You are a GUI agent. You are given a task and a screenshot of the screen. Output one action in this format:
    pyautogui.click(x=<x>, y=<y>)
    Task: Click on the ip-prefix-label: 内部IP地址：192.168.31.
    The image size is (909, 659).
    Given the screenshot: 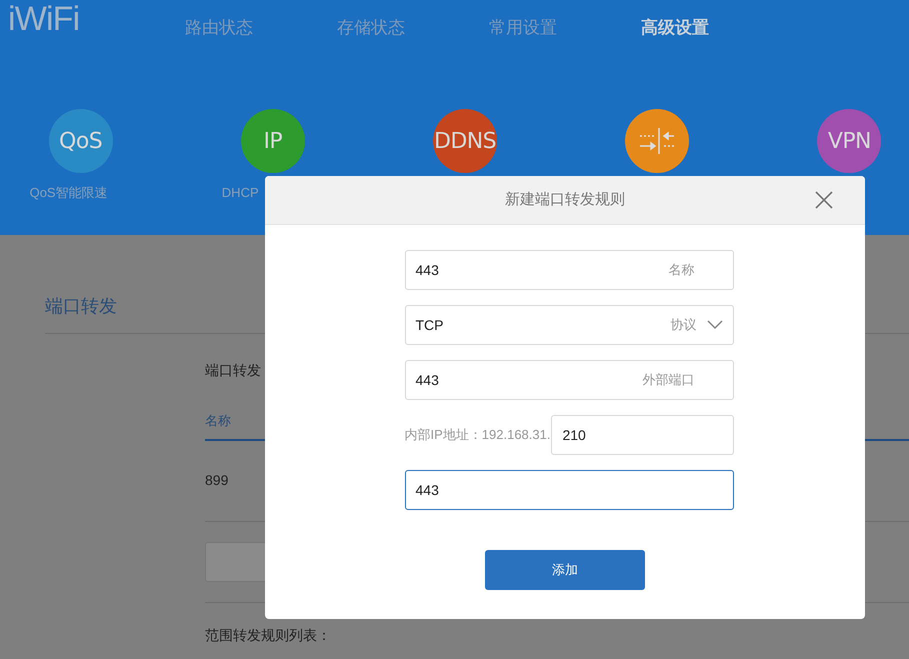 What is the action you would take?
    pyautogui.click(x=477, y=435)
    